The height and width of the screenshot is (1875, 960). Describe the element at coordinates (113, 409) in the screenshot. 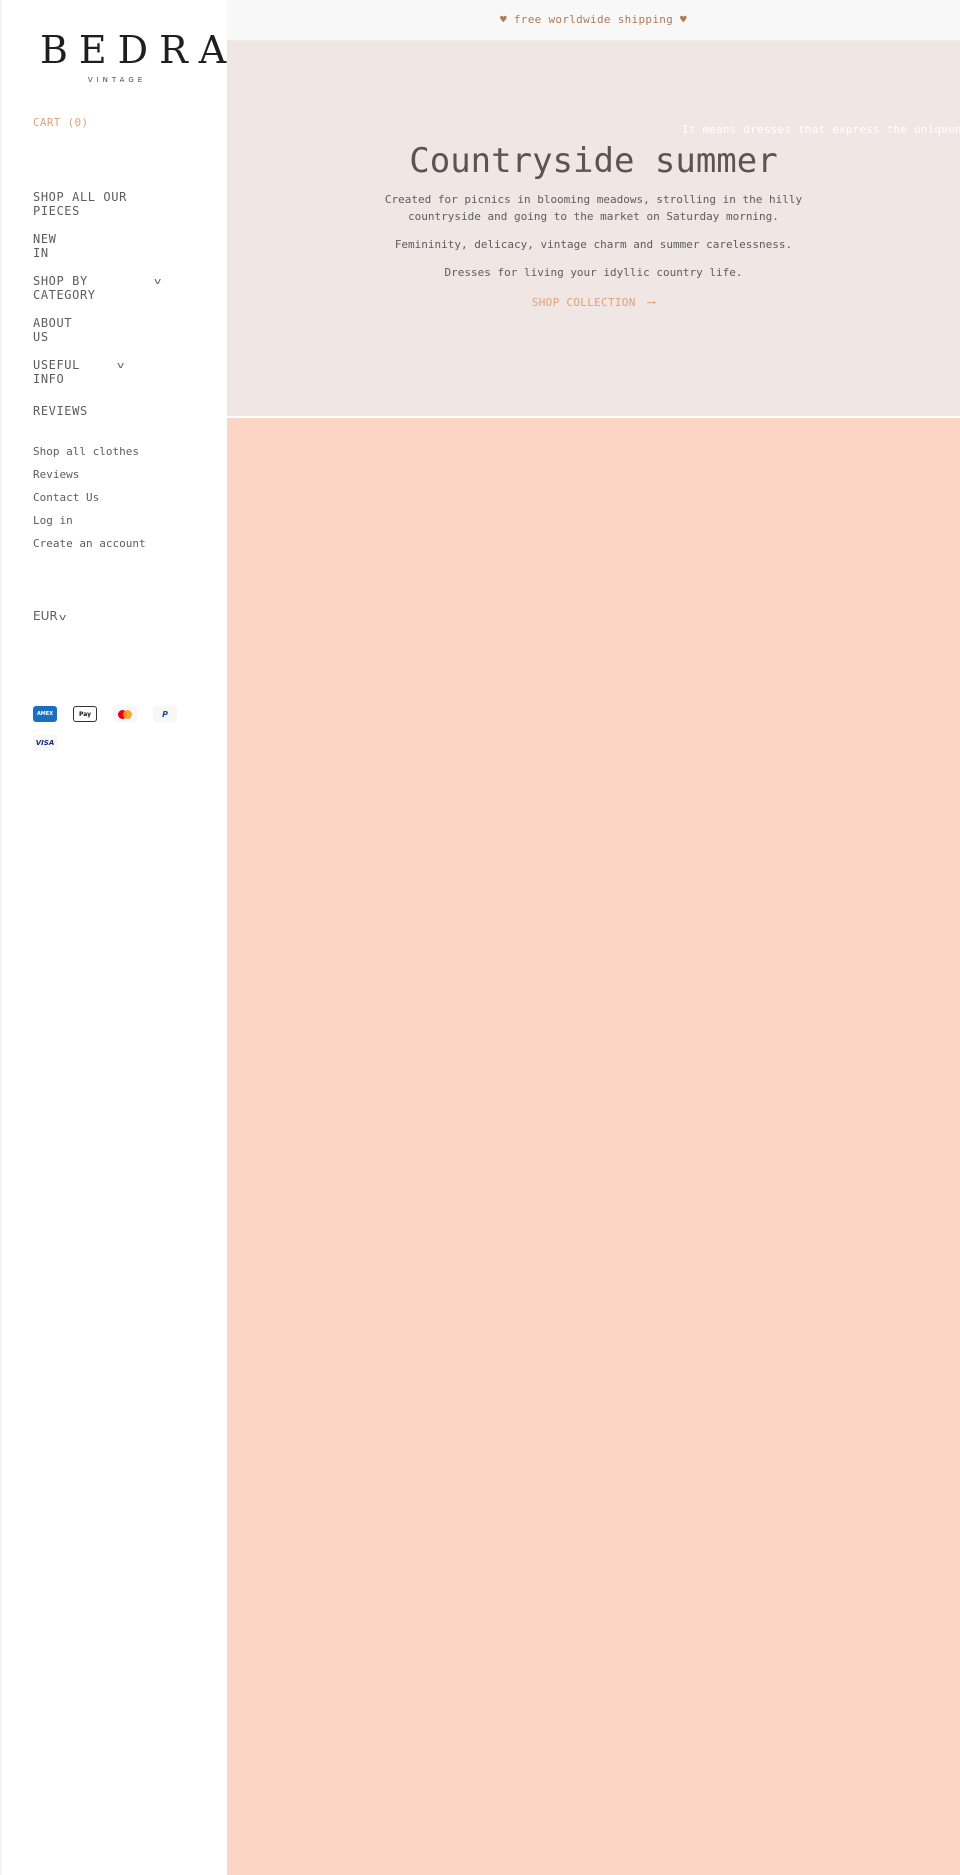

I see `nav-item-reviews: REVIEWS` at that location.